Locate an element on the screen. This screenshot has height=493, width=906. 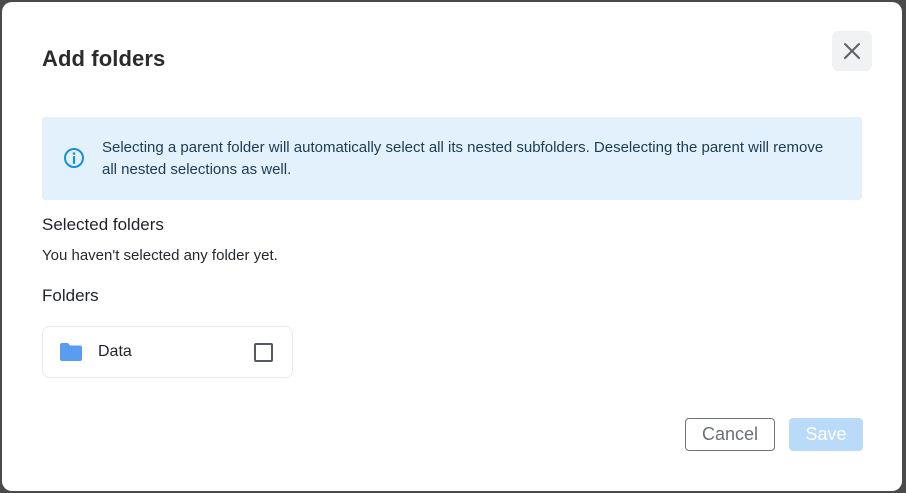
close-icon is located at coordinates (852, 51).